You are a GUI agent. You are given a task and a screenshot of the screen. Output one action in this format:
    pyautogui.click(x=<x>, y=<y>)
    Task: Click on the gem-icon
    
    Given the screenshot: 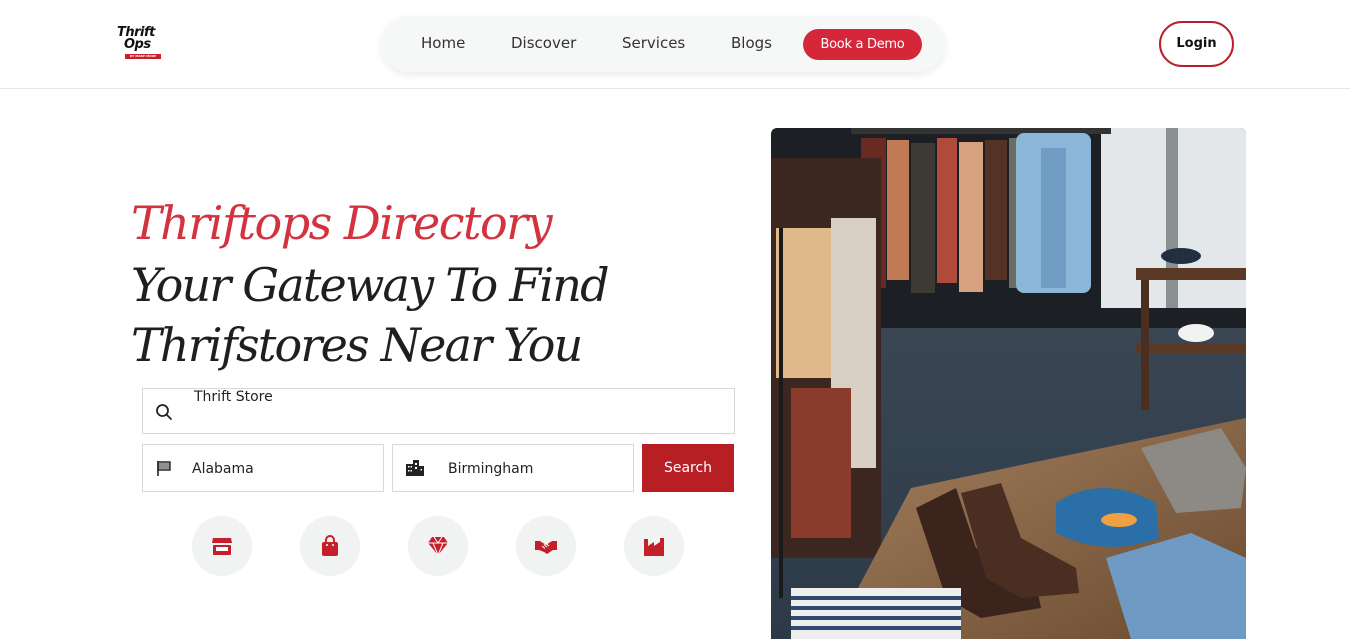 What is the action you would take?
    pyautogui.click(x=438, y=546)
    